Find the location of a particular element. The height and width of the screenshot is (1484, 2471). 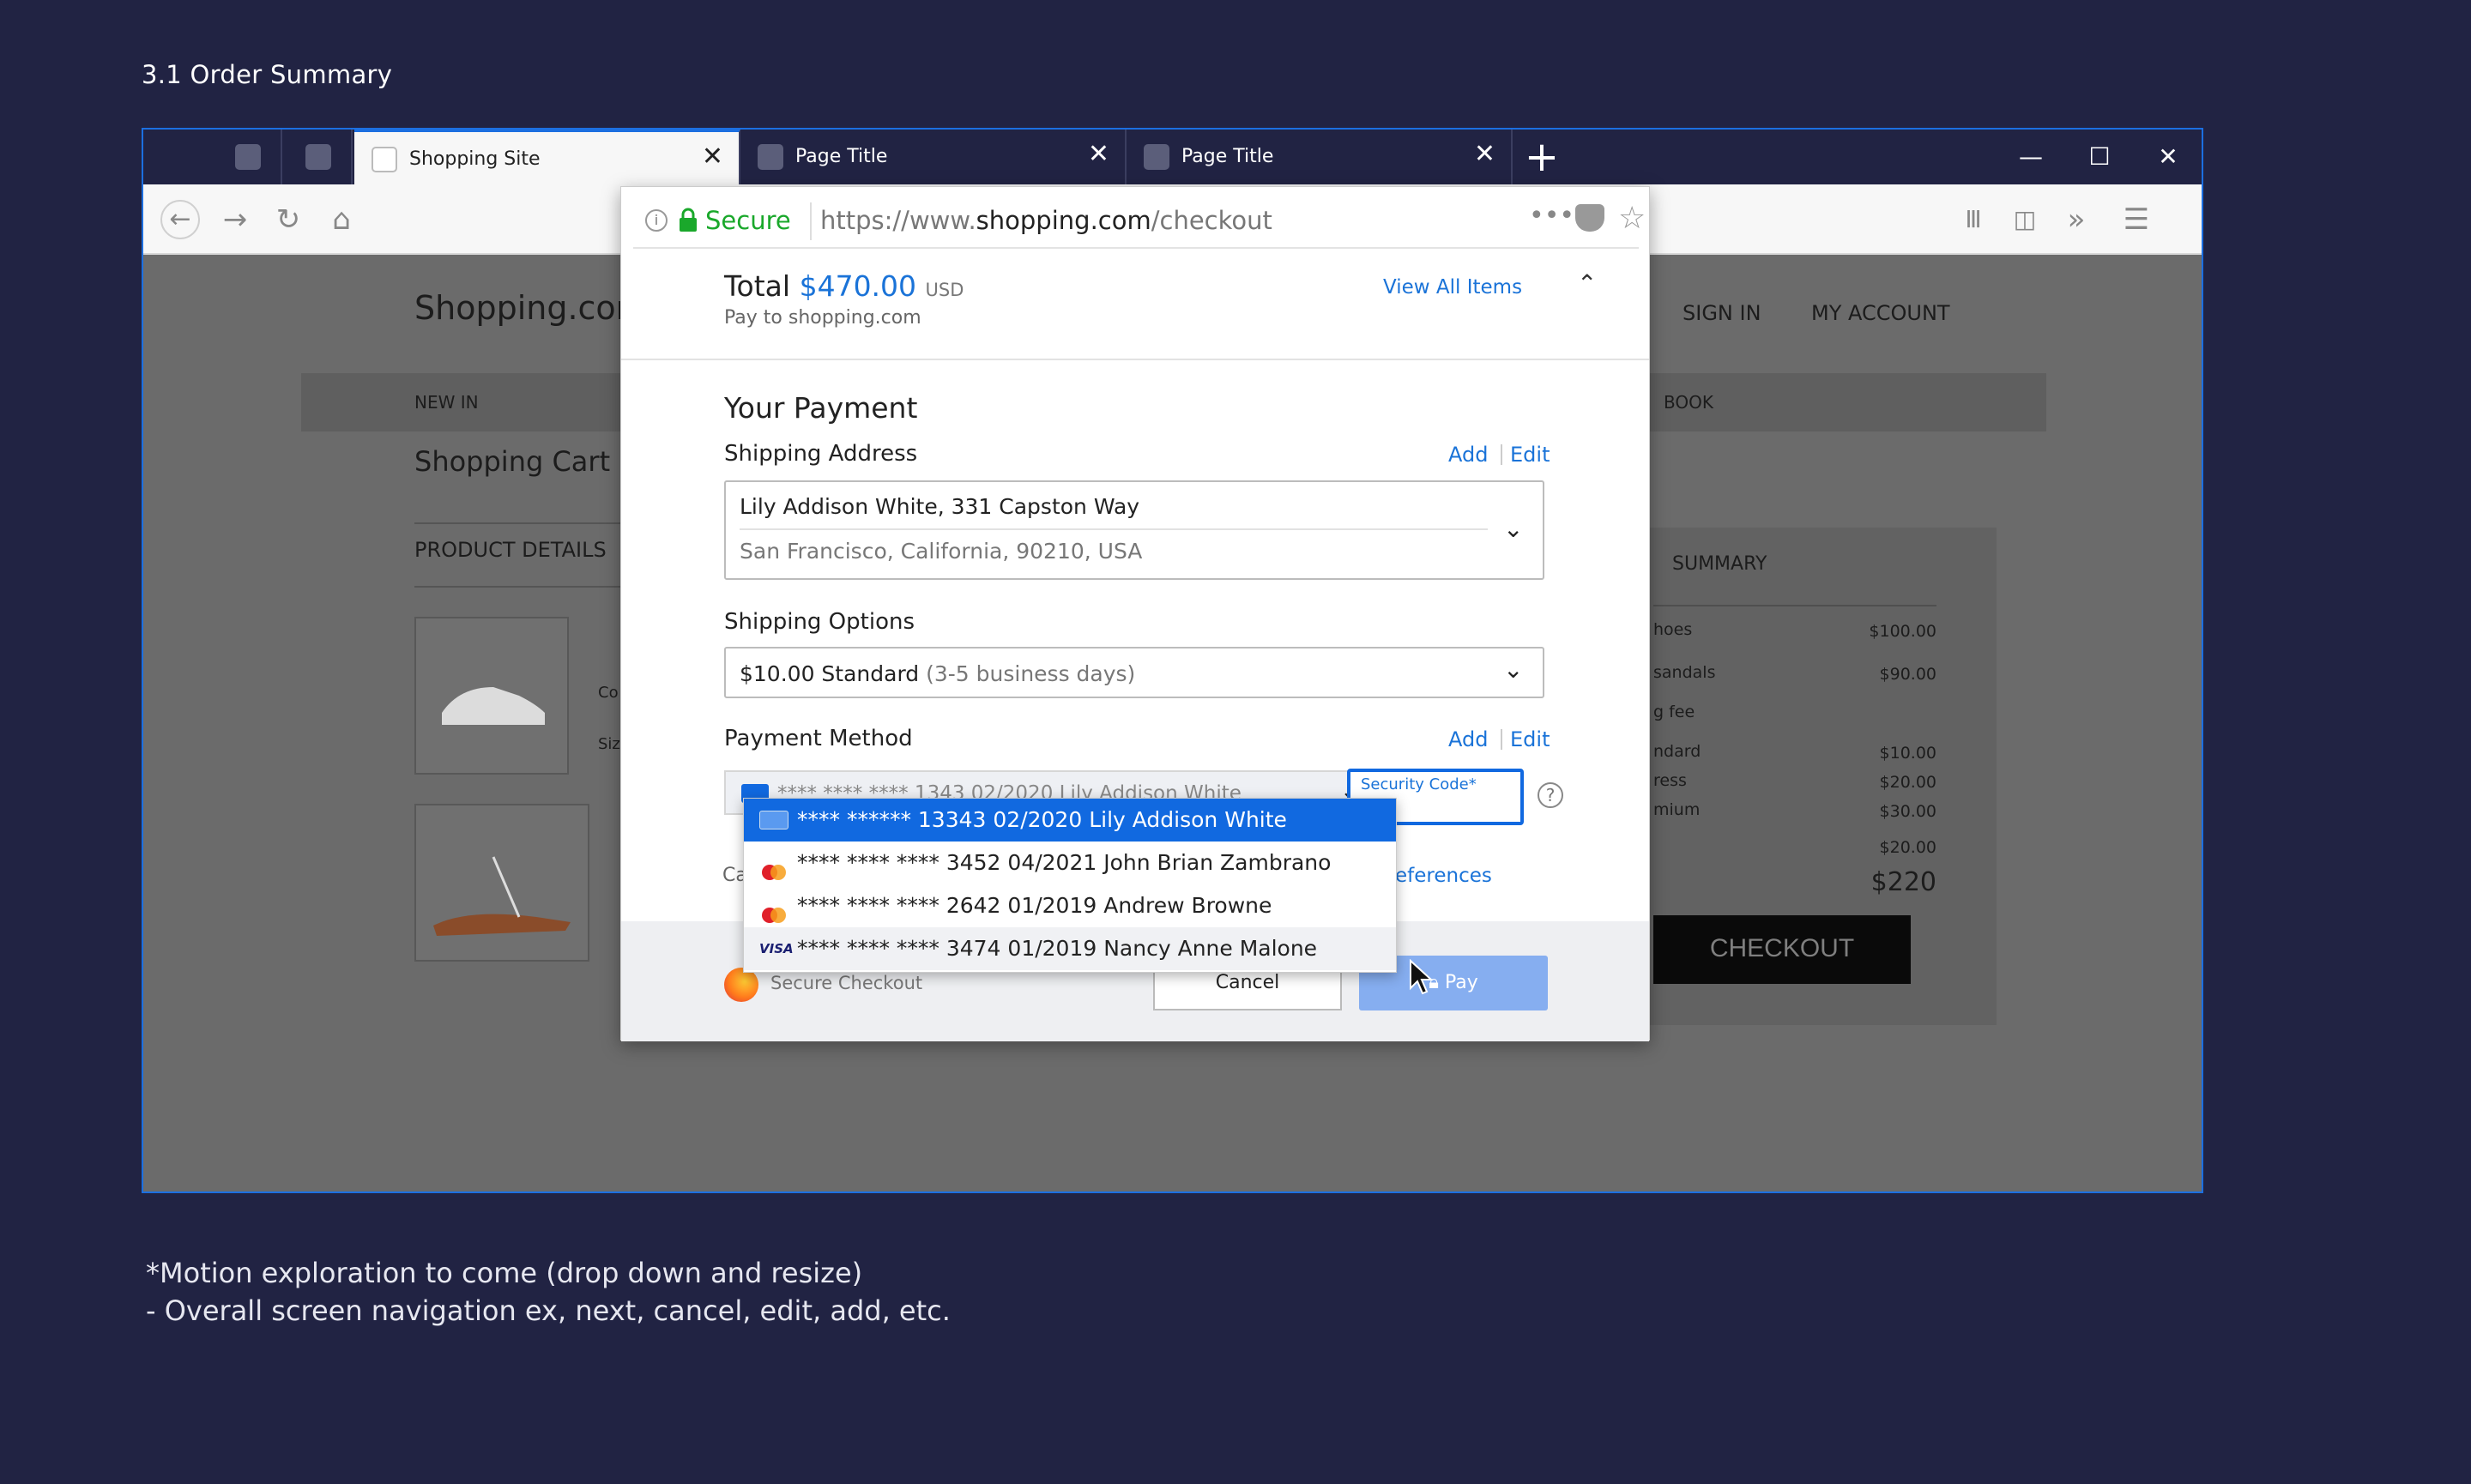

page-actions-icon: ••• is located at coordinates (1551, 216).